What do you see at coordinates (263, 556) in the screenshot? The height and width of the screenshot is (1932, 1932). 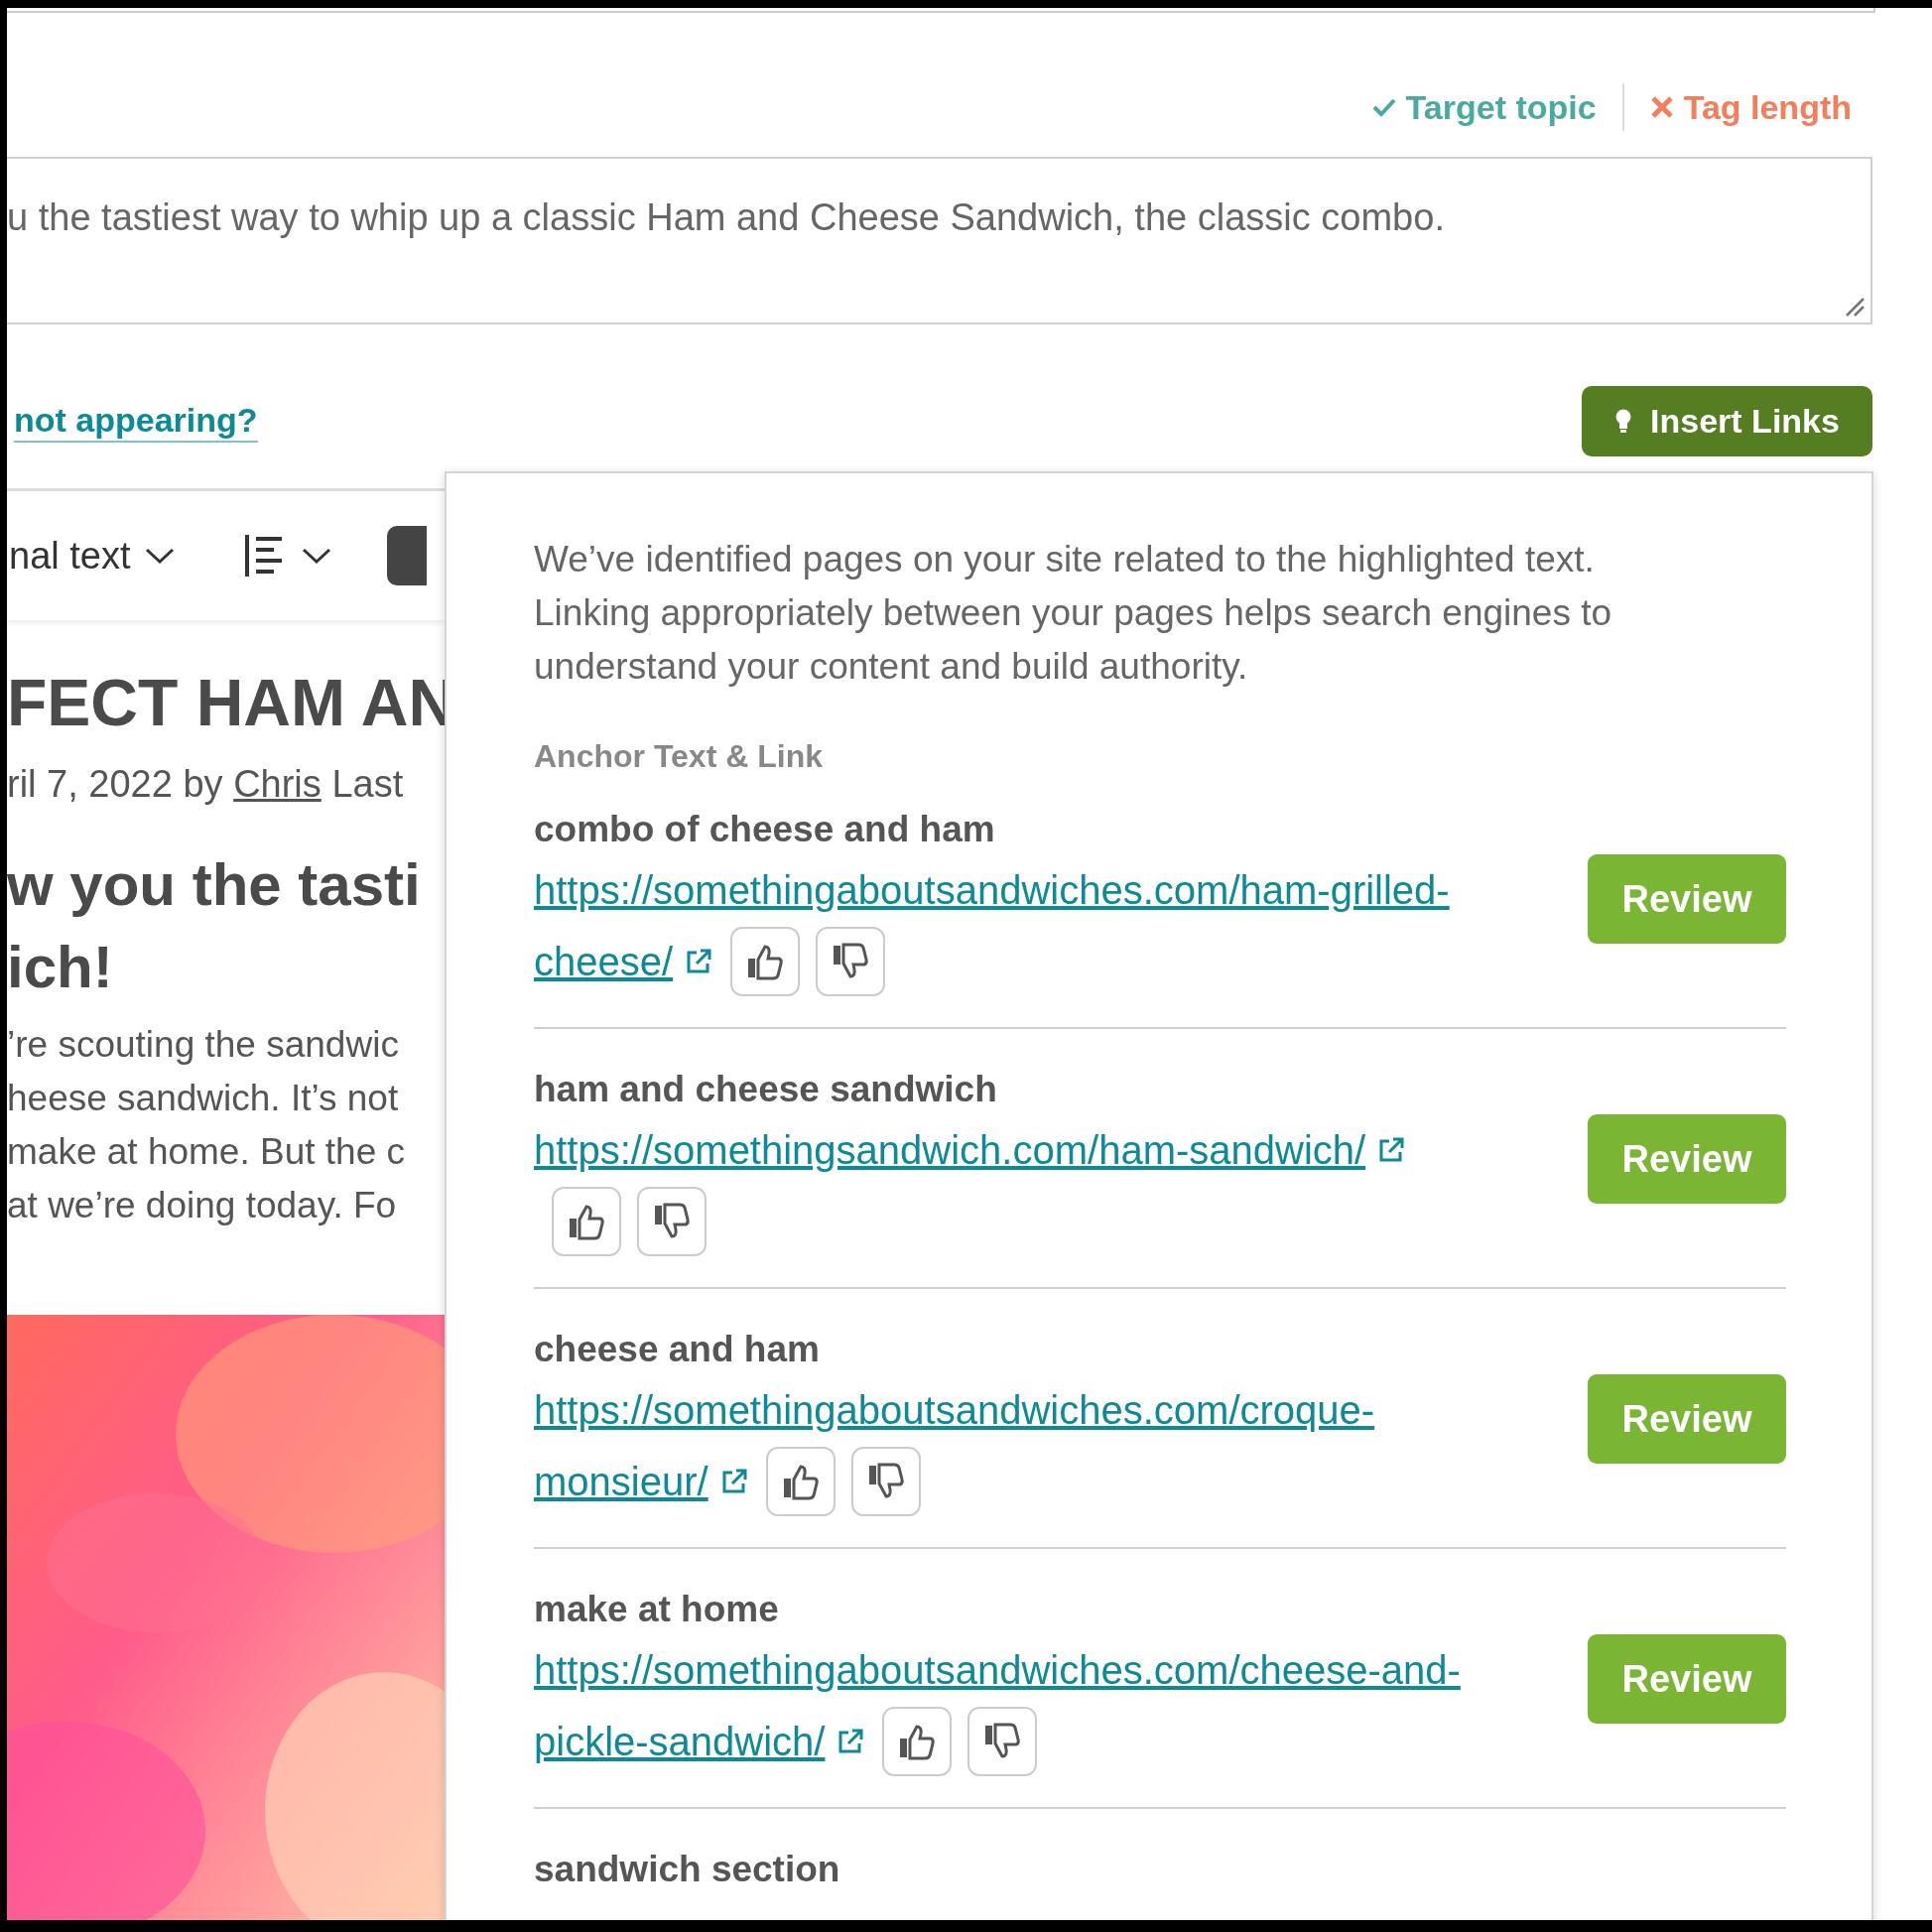 I see `align-left-icon` at bounding box center [263, 556].